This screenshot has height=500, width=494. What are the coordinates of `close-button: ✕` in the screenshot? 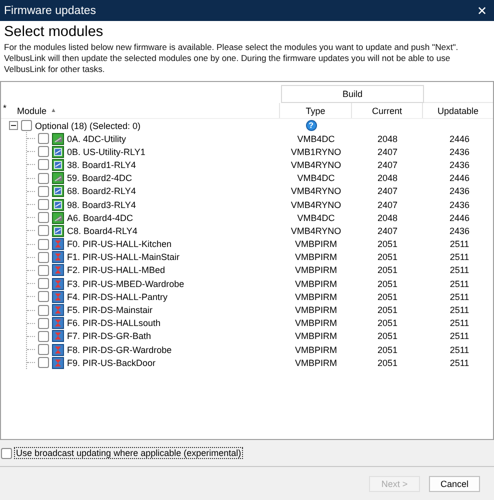 It's located at (482, 10).